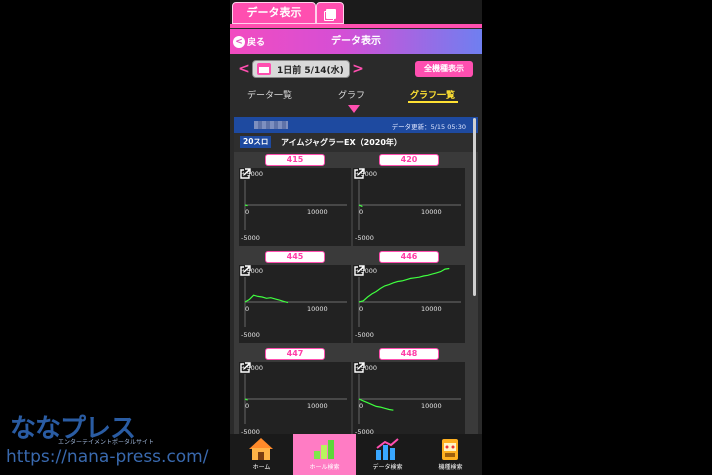  Describe the element at coordinates (387, 467) in the screenshot. I see `nav-data-search-label: データ検索` at that location.